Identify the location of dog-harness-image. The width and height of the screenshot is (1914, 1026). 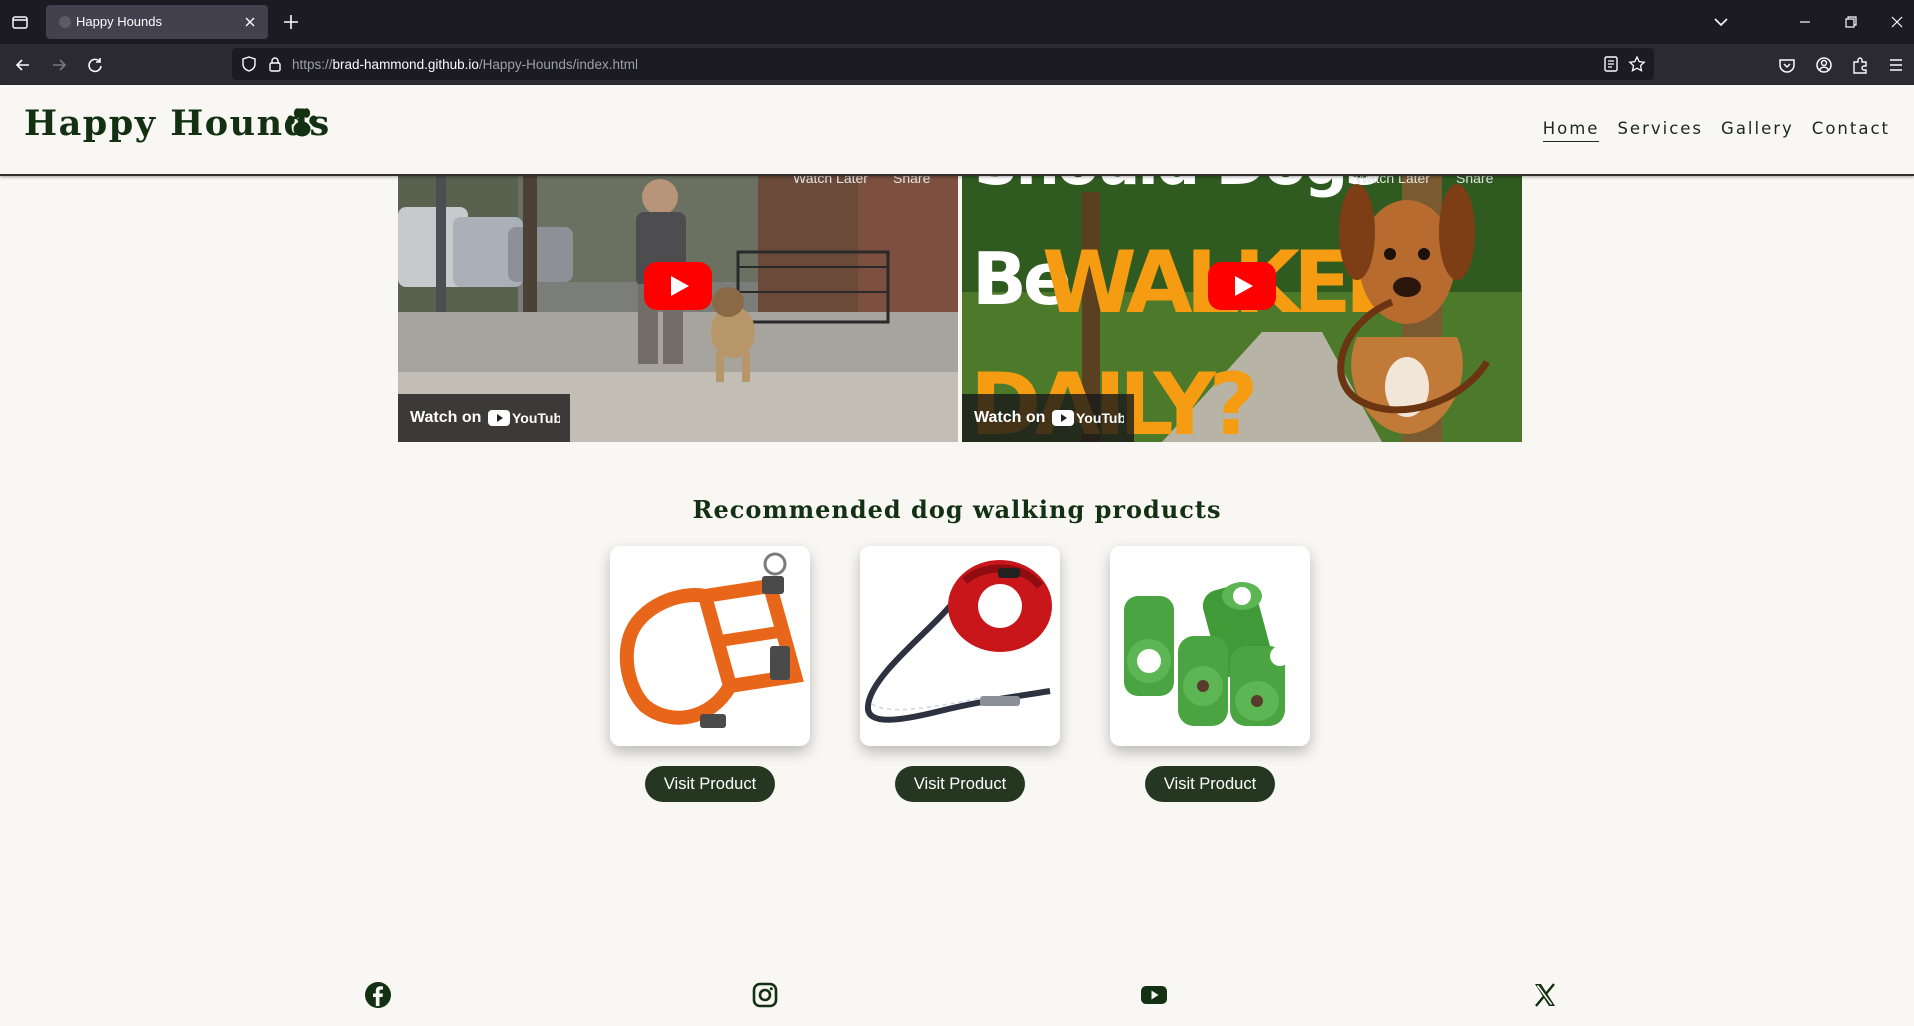
(711, 640).